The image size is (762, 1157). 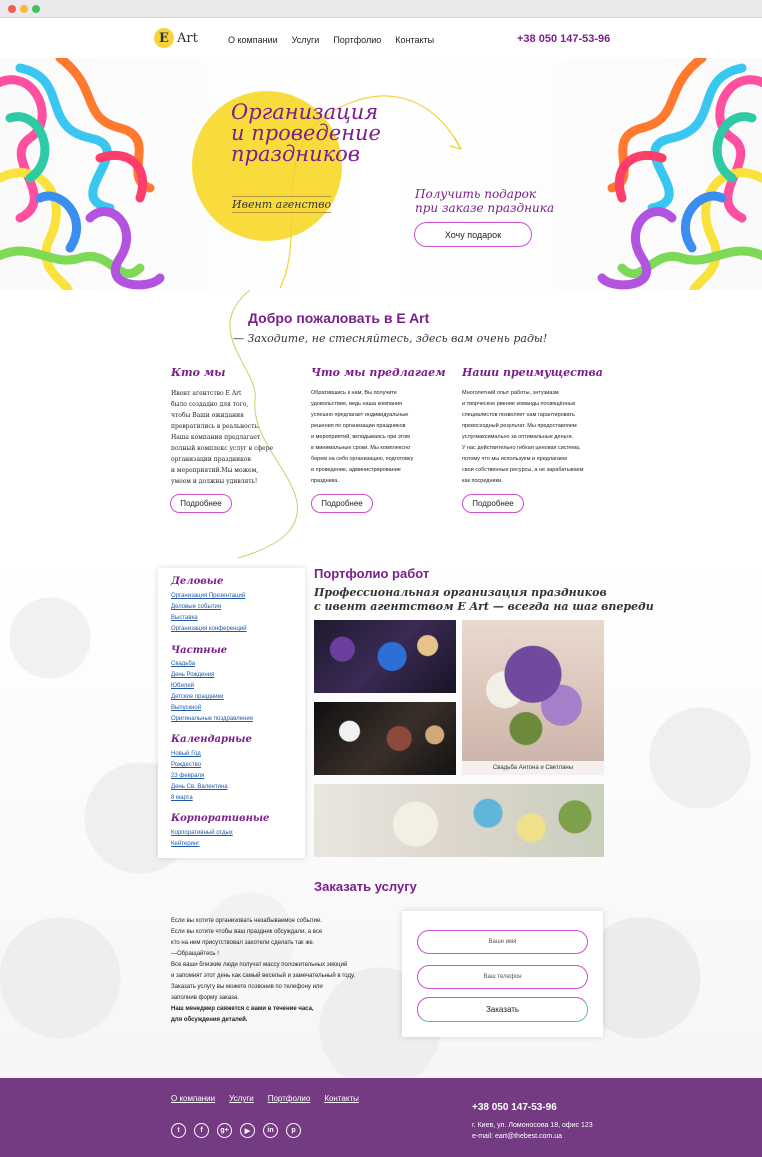 I want to click on footer-phone: +38 050 147-53-96, so click(x=514, y=1107).